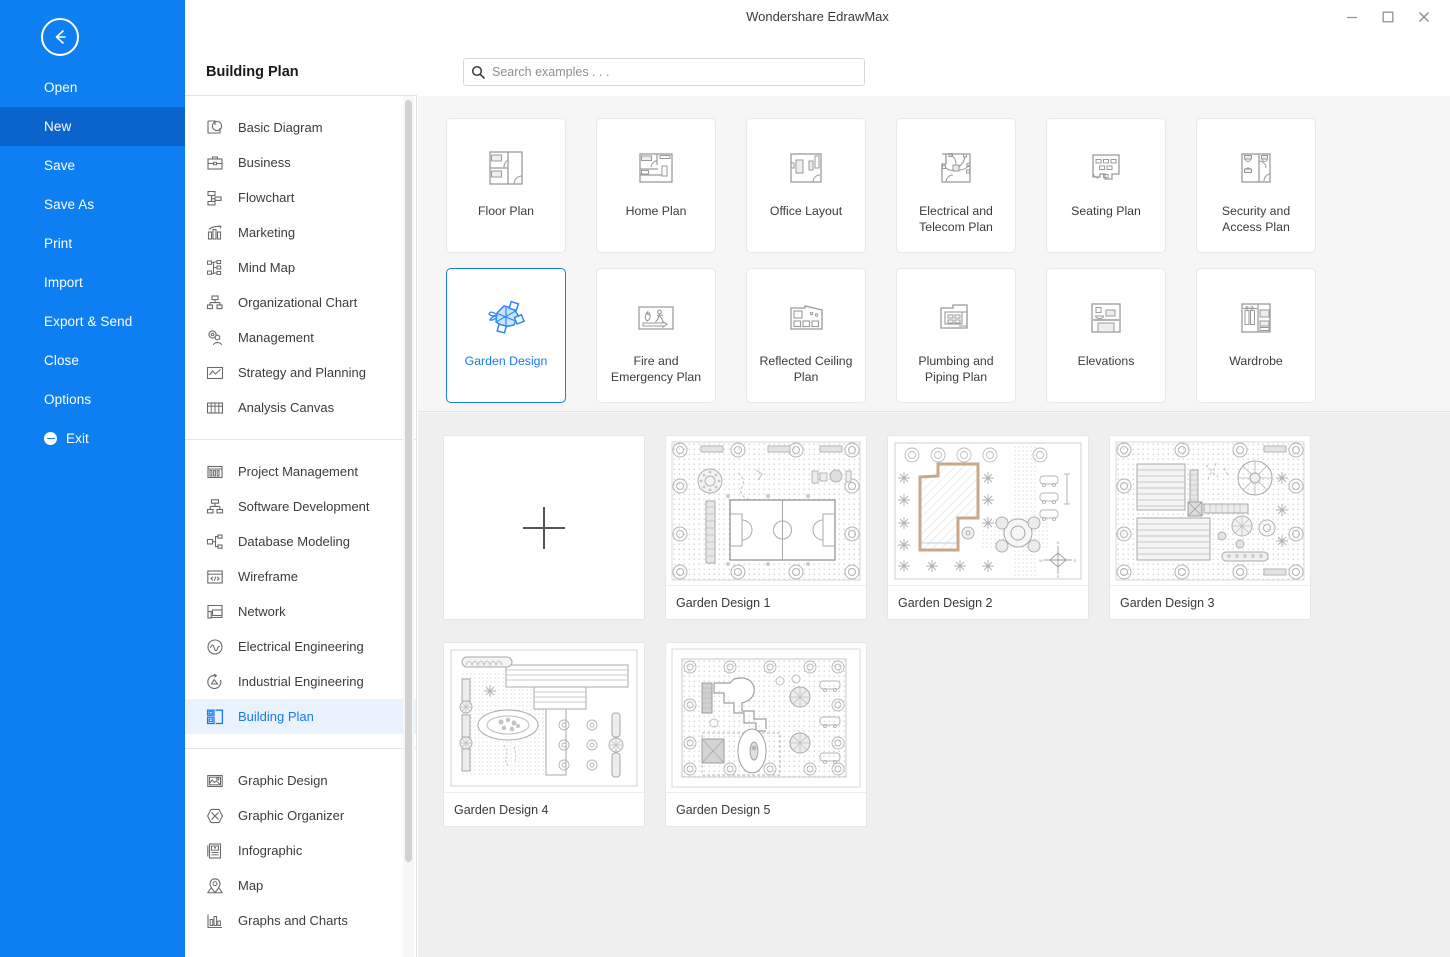  I want to click on back-arrow-icon, so click(60, 37).